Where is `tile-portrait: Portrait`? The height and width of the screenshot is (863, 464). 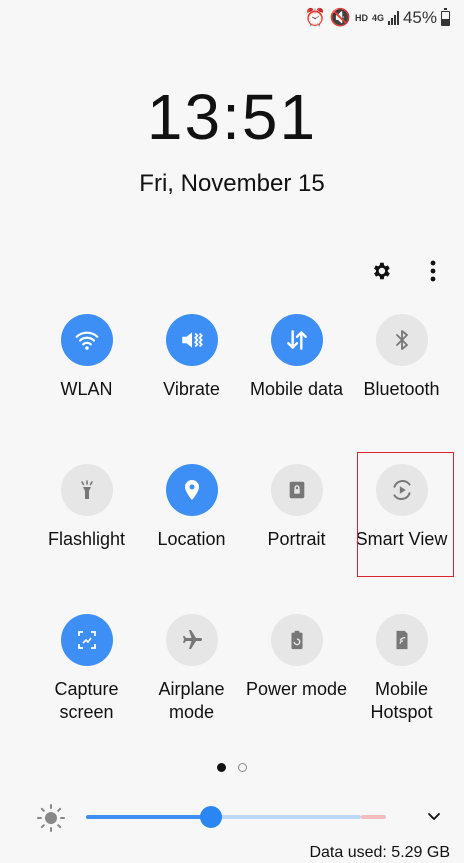
tile-portrait: Portrait is located at coordinates (296, 539).